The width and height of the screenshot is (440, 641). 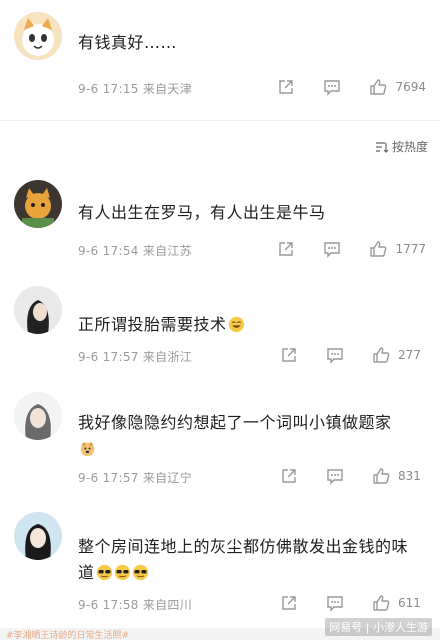 I want to click on like-count: 1777, so click(x=410, y=249).